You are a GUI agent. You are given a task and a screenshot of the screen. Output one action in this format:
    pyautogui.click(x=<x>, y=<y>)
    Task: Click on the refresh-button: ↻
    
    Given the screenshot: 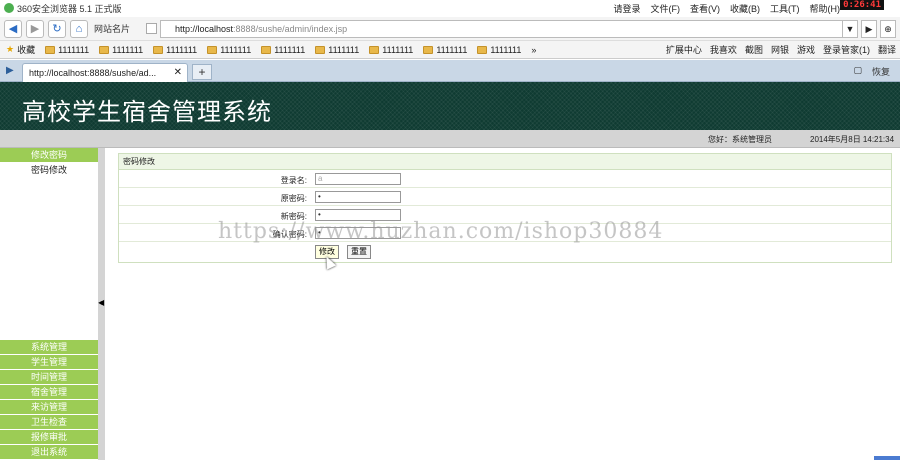 What is the action you would take?
    pyautogui.click(x=57, y=28)
    